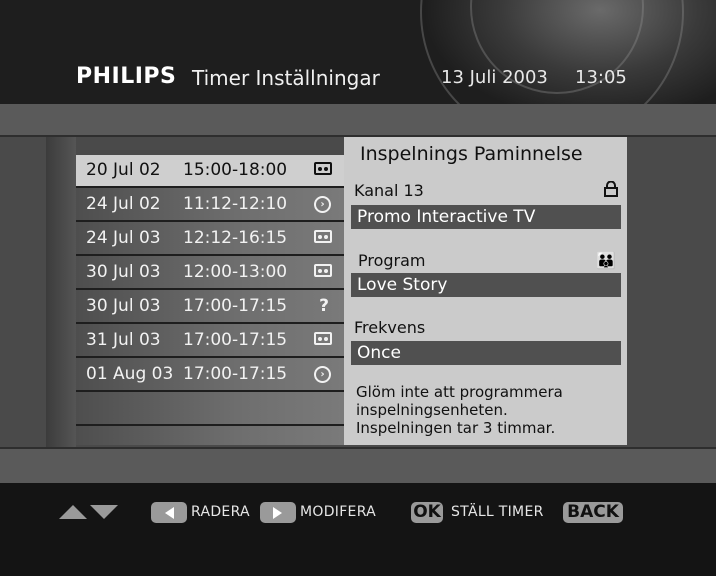 This screenshot has height=576, width=716. Describe the element at coordinates (220, 512) in the screenshot. I see `delete-label: RADERA` at that location.